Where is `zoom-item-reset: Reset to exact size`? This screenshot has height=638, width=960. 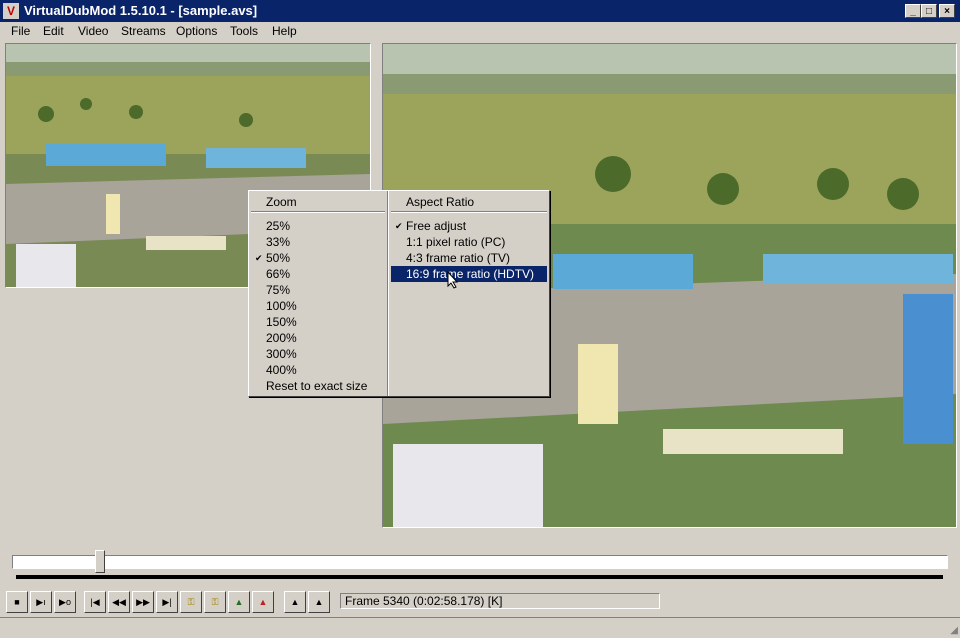 zoom-item-reset: Reset to exact size is located at coordinates (318, 386).